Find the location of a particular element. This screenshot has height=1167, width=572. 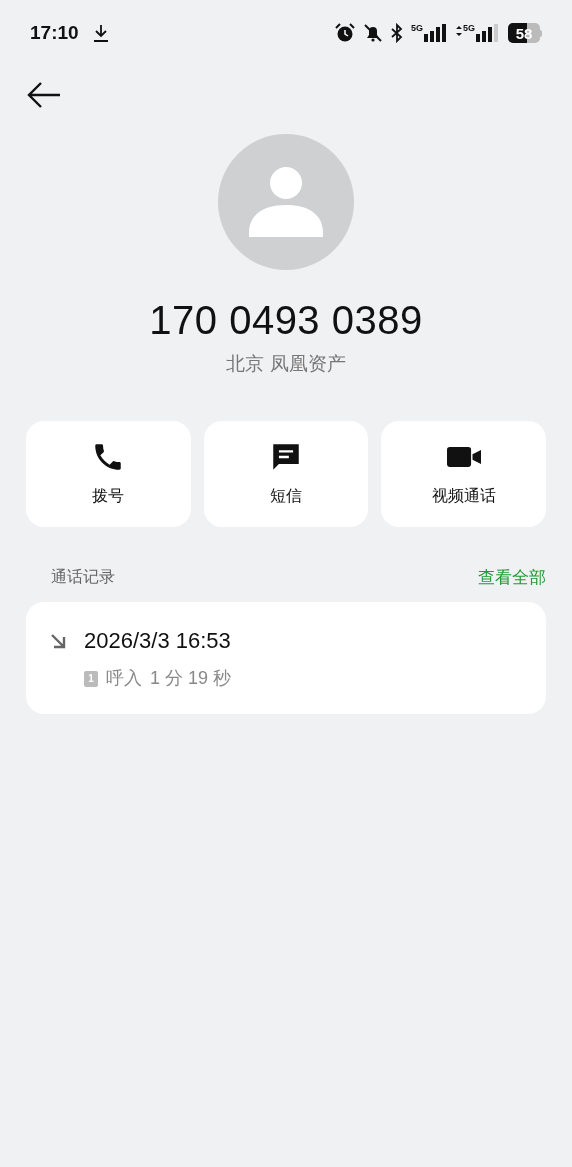

status-time: 17:10 is located at coordinates (54, 32).